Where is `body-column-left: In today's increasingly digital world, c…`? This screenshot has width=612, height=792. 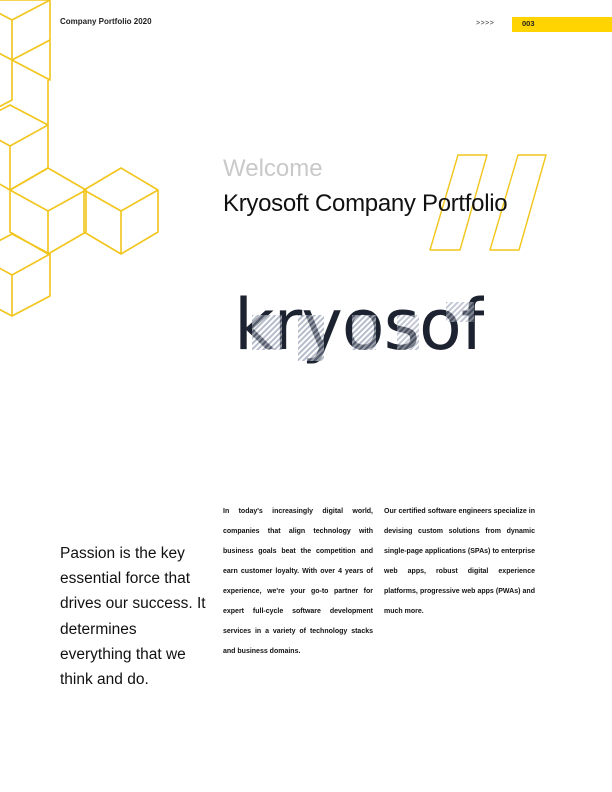
body-column-left: In today's increasingly digital world, c… is located at coordinates (298, 581).